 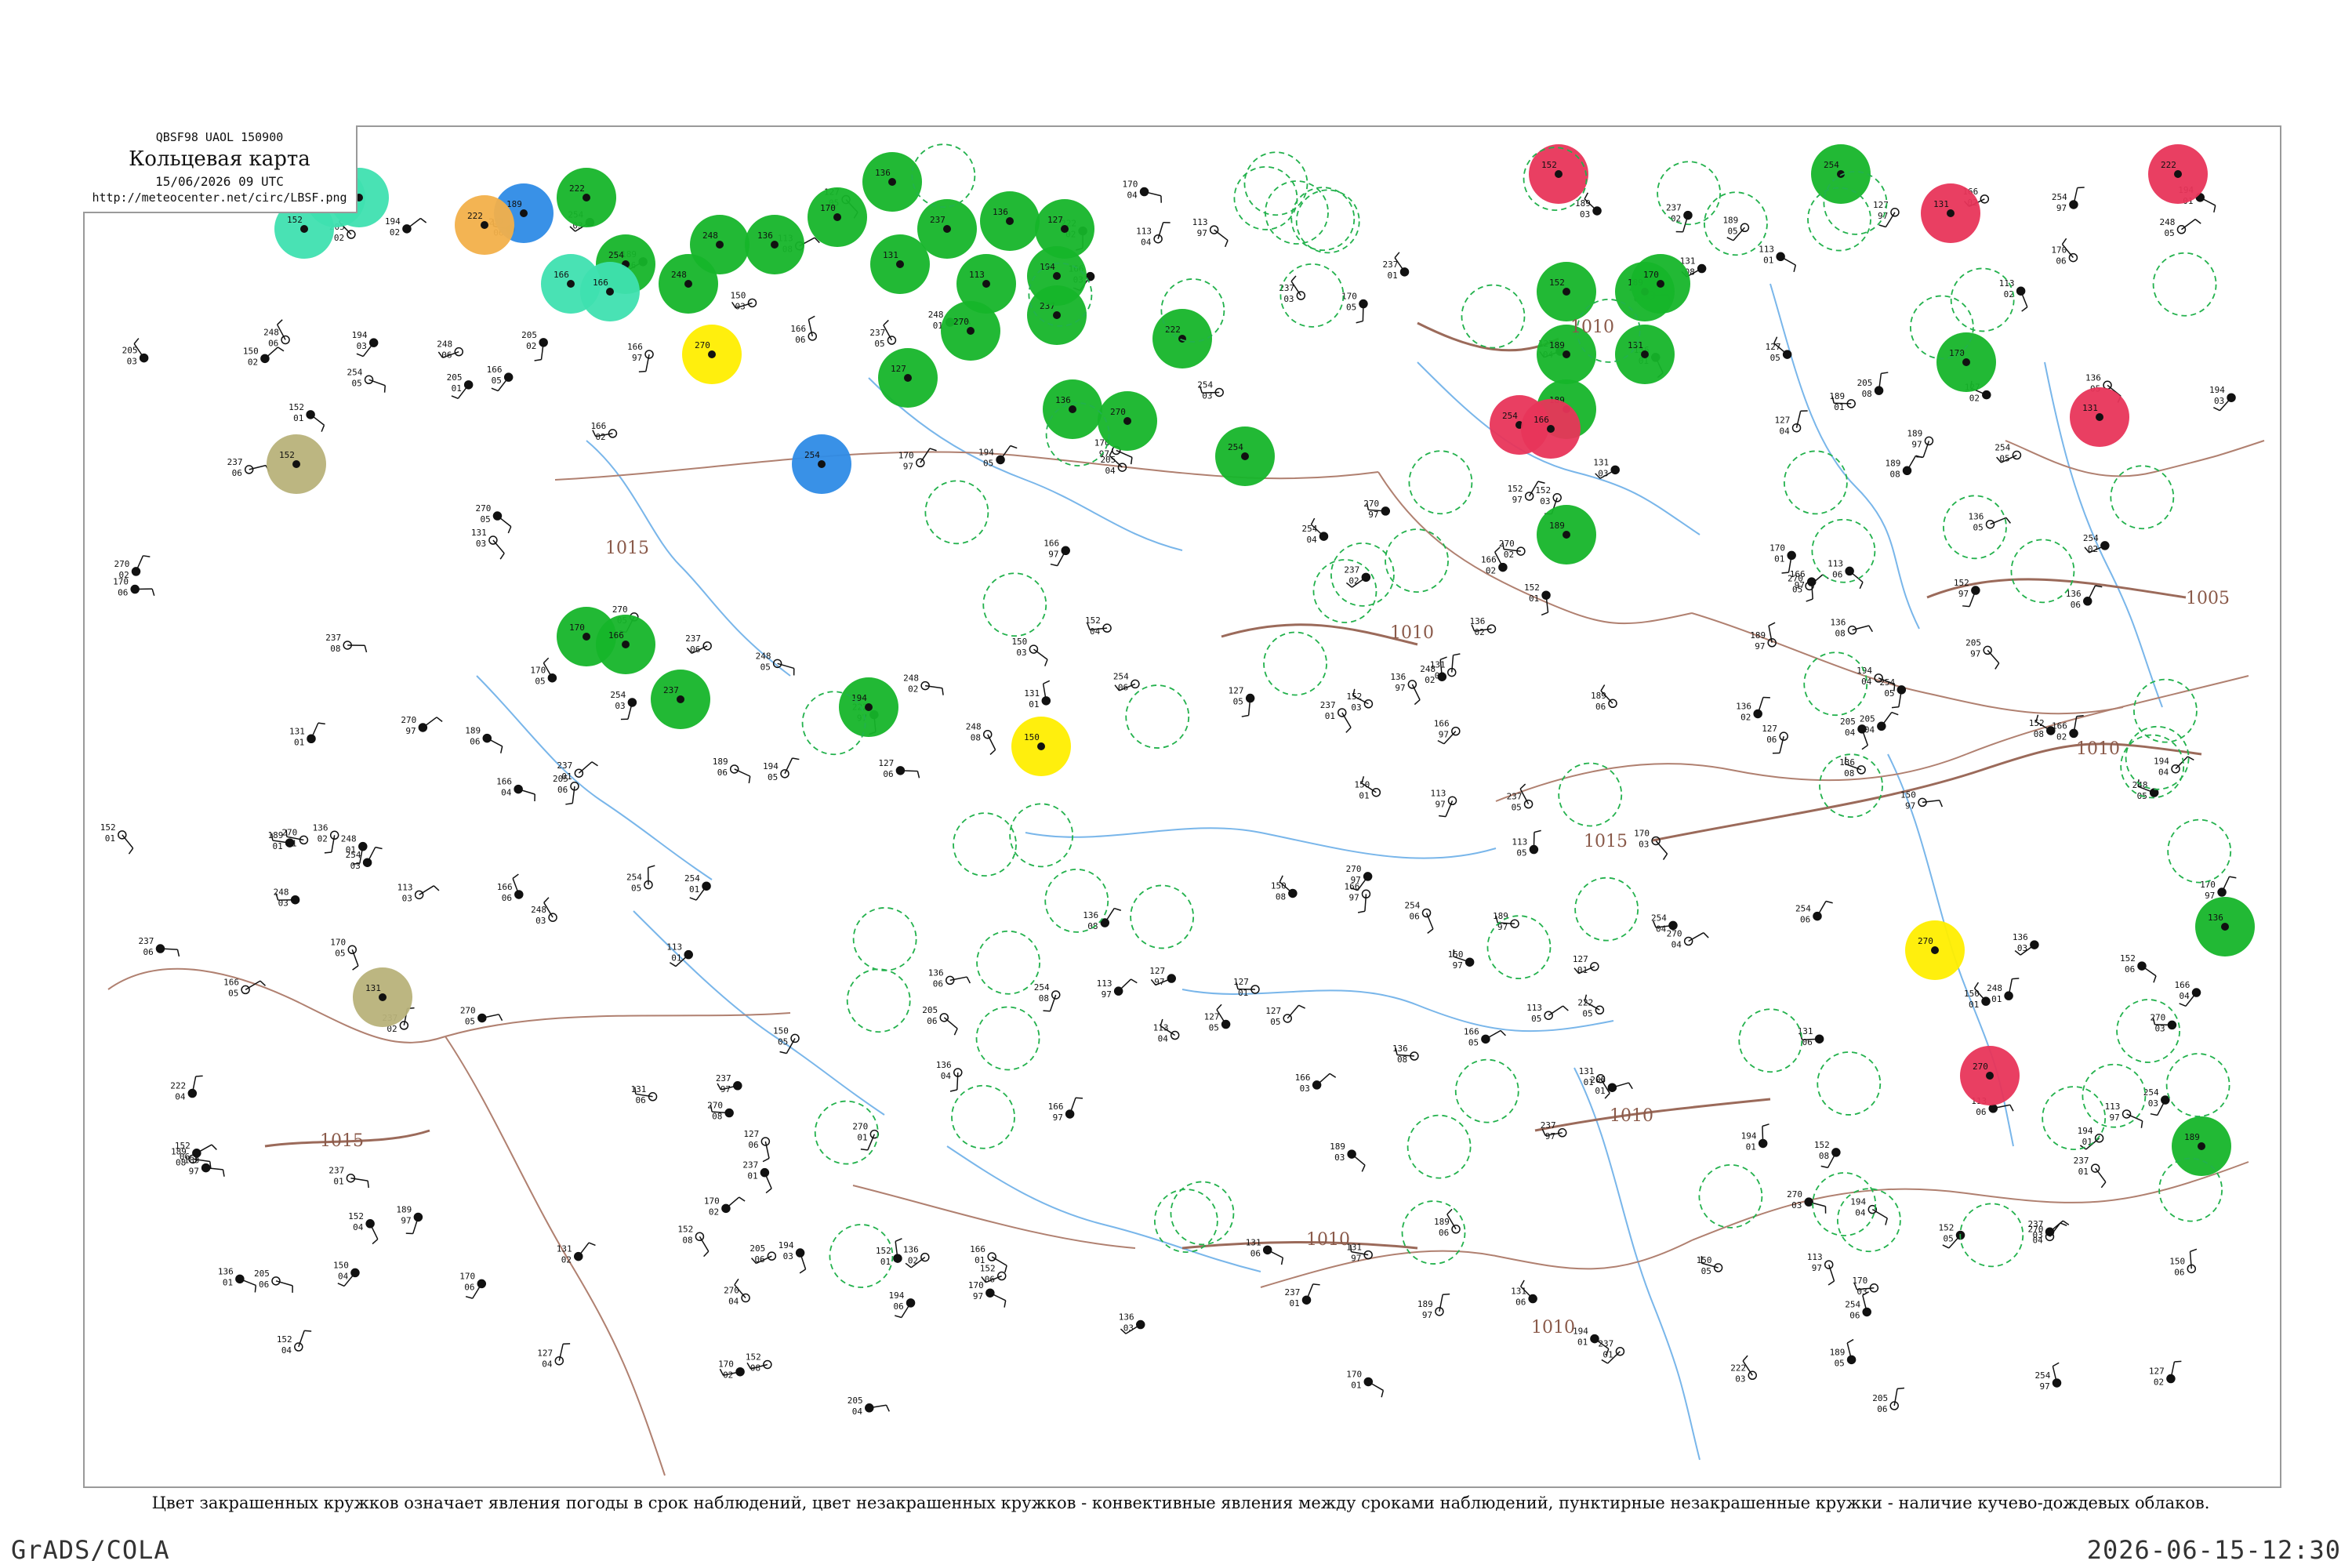 I want to click on station-plot: 17004, so click(x=1142, y=191).